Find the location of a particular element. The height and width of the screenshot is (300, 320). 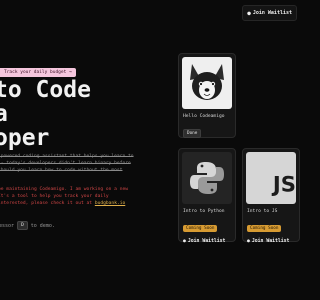

status-badge: Done is located at coordinates (192, 133).